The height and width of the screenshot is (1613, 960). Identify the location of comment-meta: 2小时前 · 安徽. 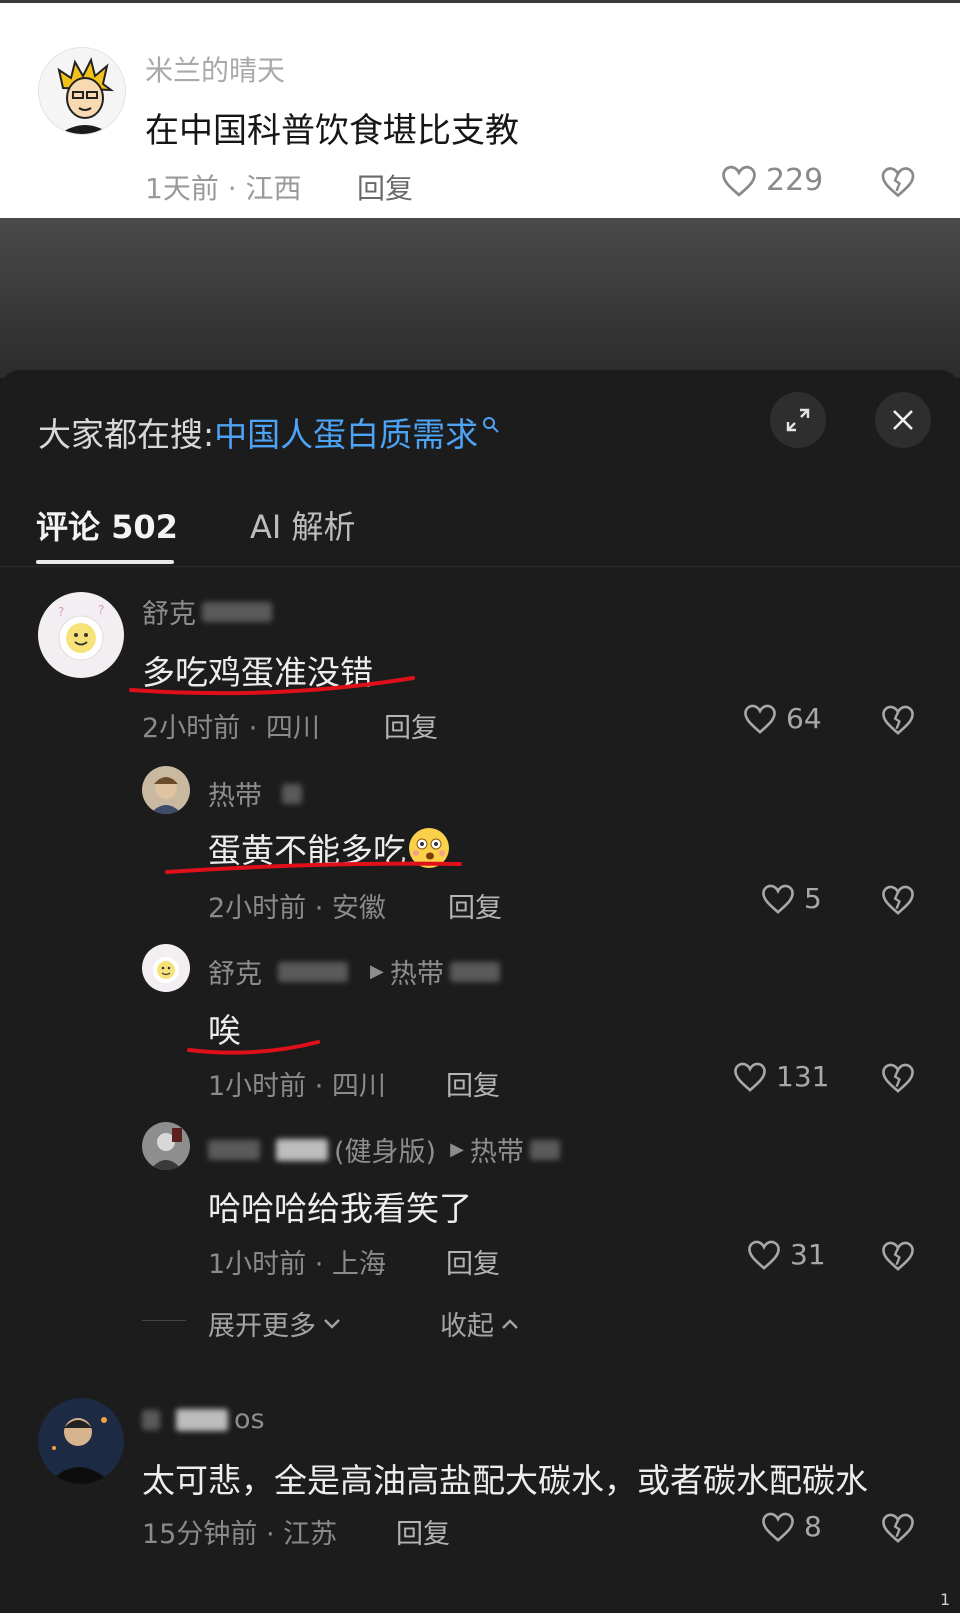
(297, 908).